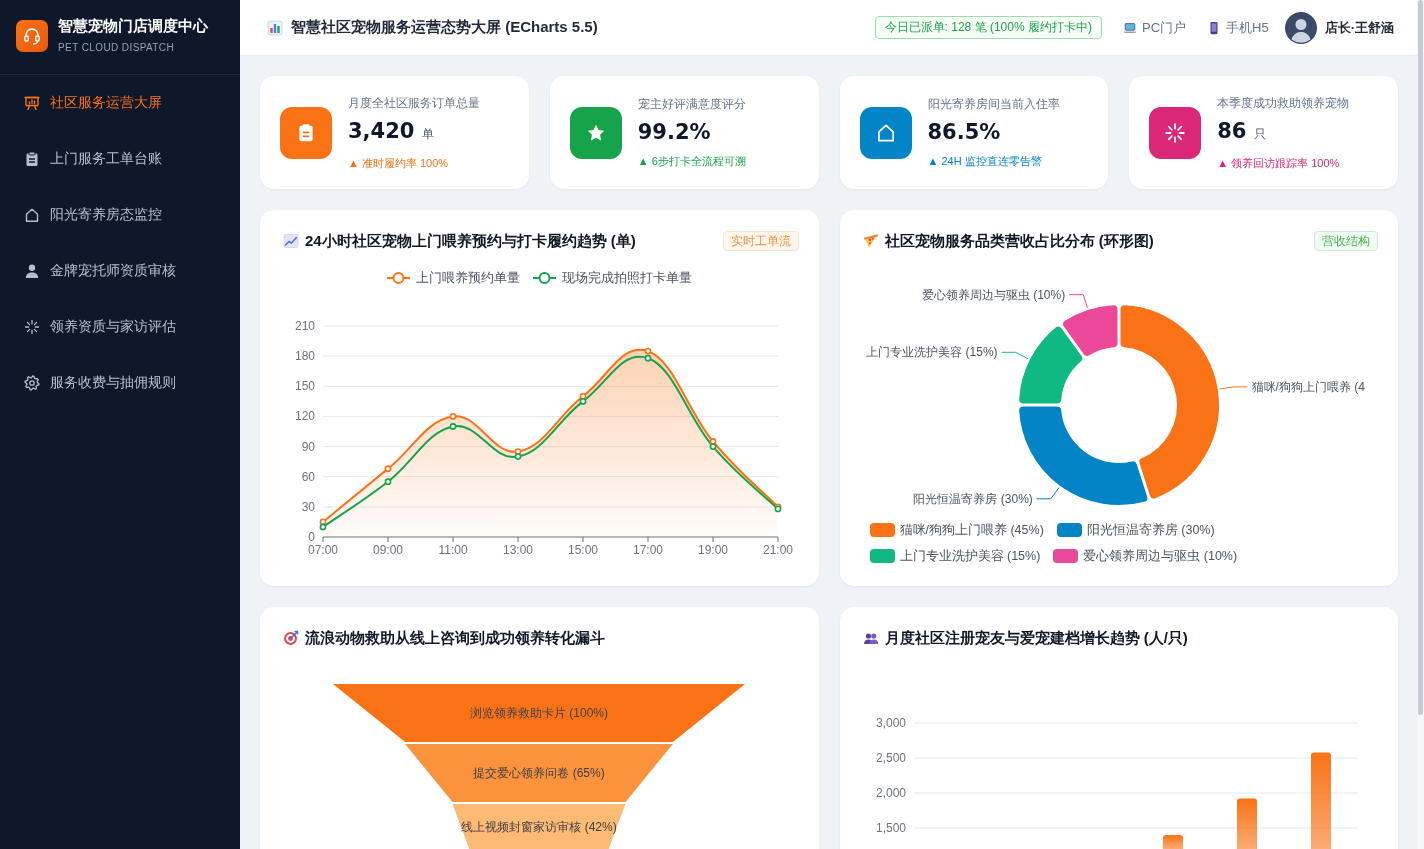 The height and width of the screenshot is (849, 1424). Describe the element at coordinates (311, 537) in the screenshot. I see `axis-label: 0` at that location.